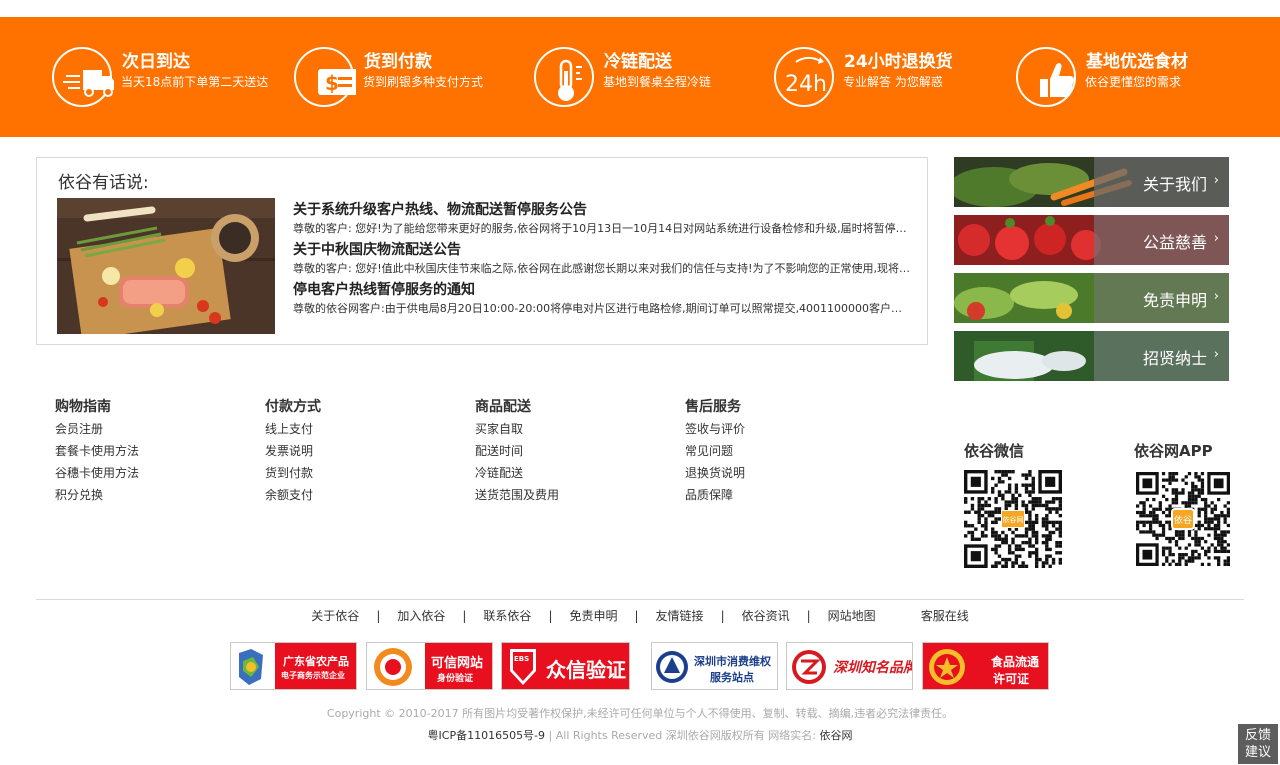  I want to click on badge-shenzhen-consumer: 深圳市消费维权 服务站点, so click(714, 666).